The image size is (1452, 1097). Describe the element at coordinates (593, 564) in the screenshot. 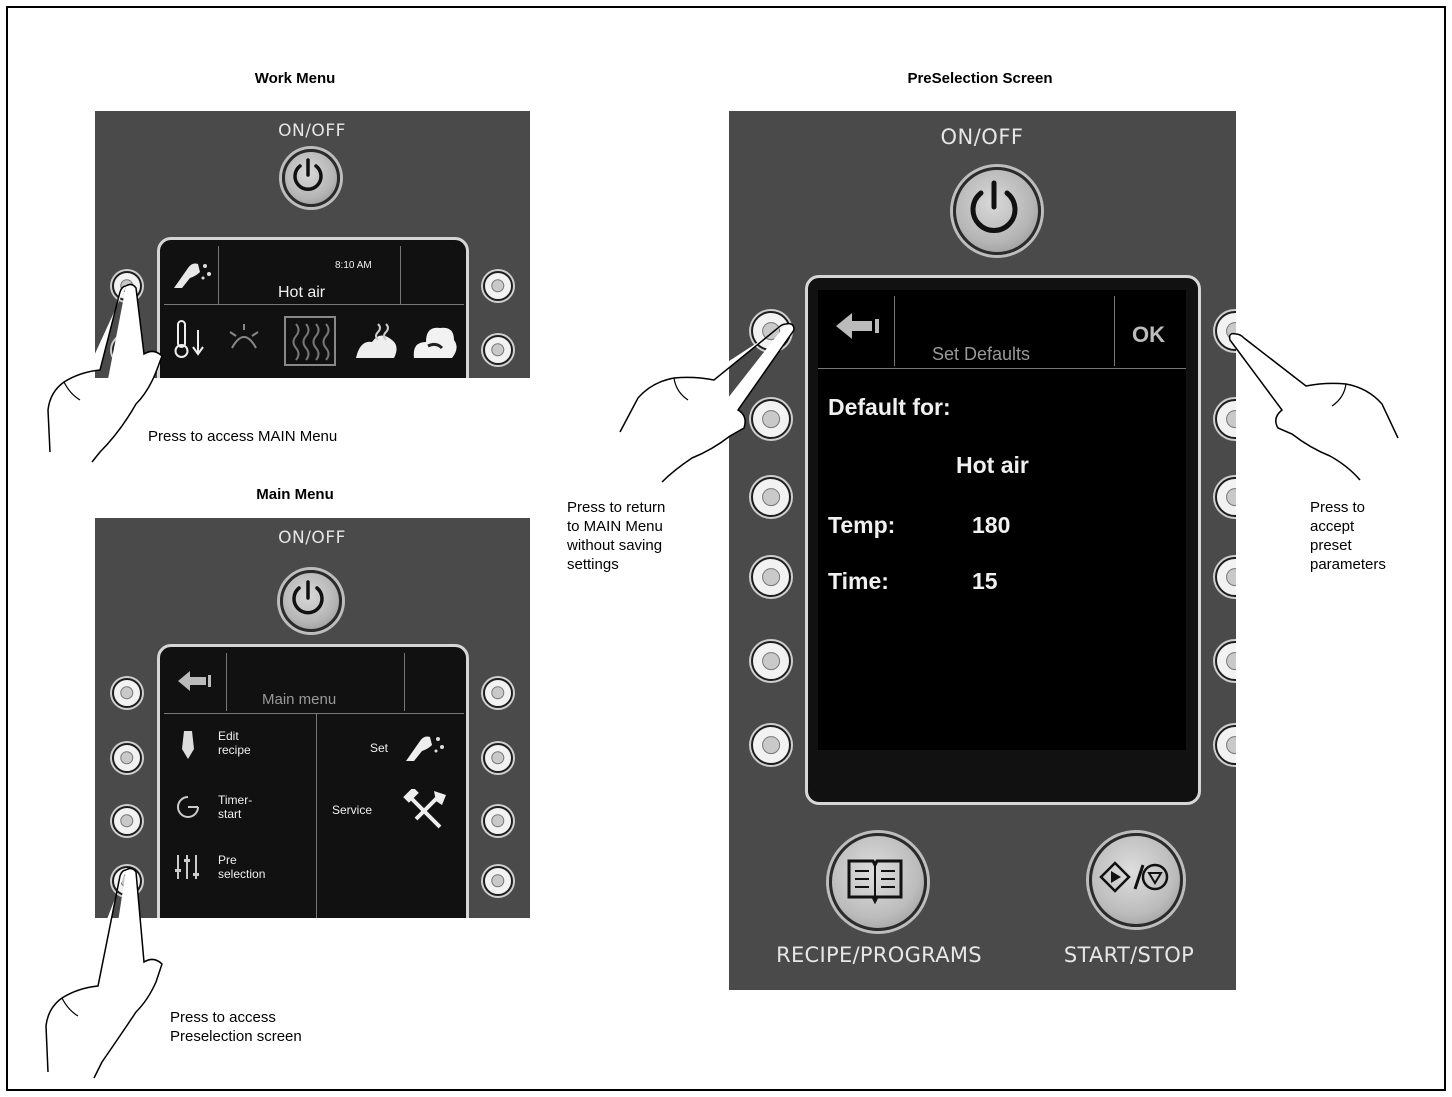

I see `preselection-annotation-left-4: settings` at that location.